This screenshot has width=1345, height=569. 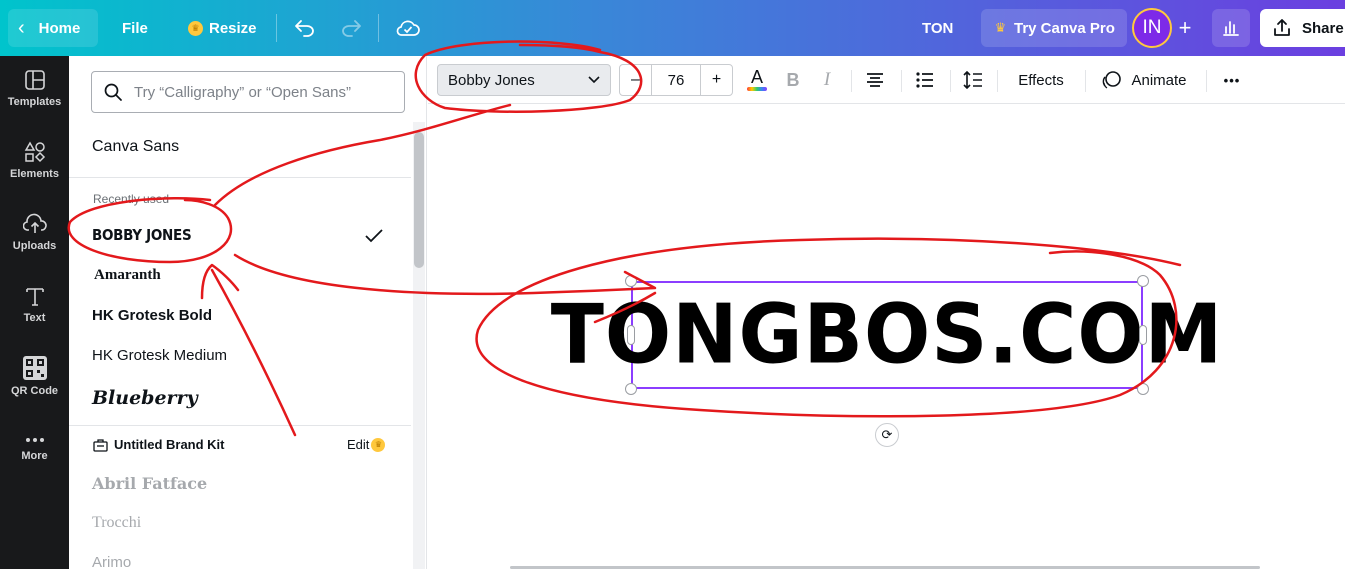 I want to click on animate-button: Animate, so click(x=1144, y=80).